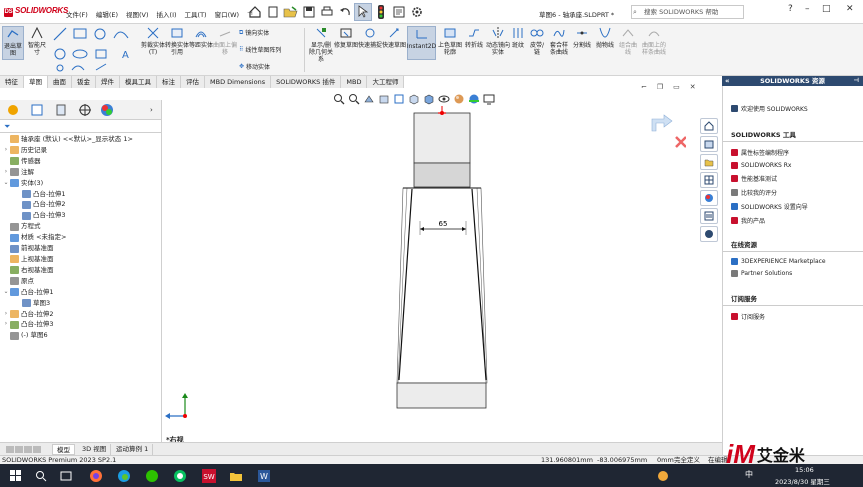 The image size is (863, 487). I want to click on spline-on-surface-button: 曲面上的样条曲线, so click(654, 41).